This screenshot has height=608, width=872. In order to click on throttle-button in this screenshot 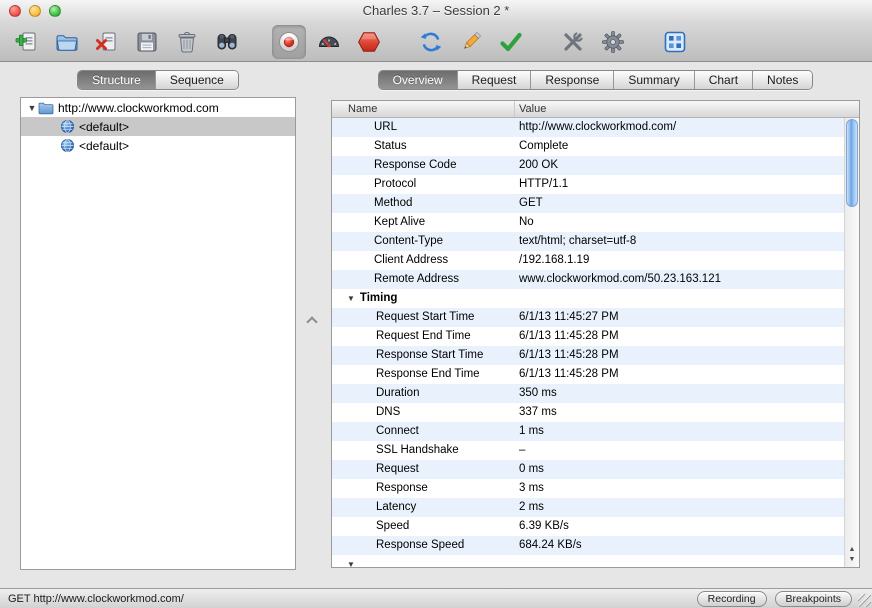, I will do `click(329, 42)`.